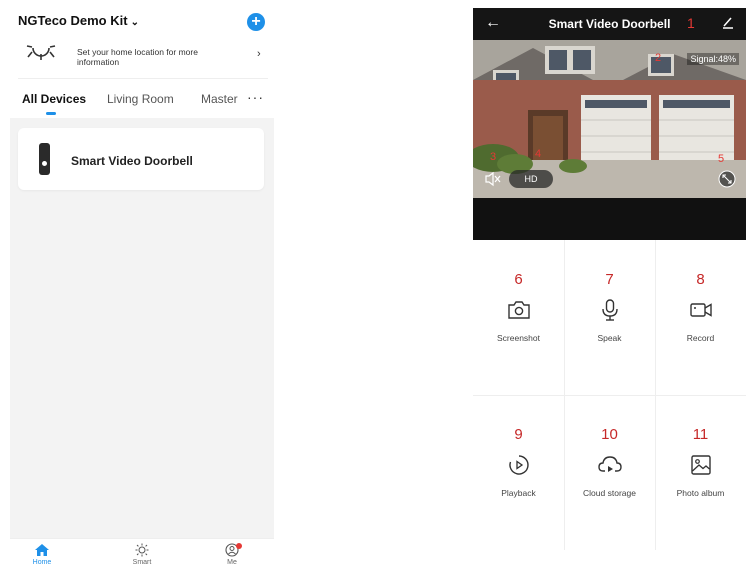  I want to click on device-card: Smart Video Doorbell, so click(141, 159).